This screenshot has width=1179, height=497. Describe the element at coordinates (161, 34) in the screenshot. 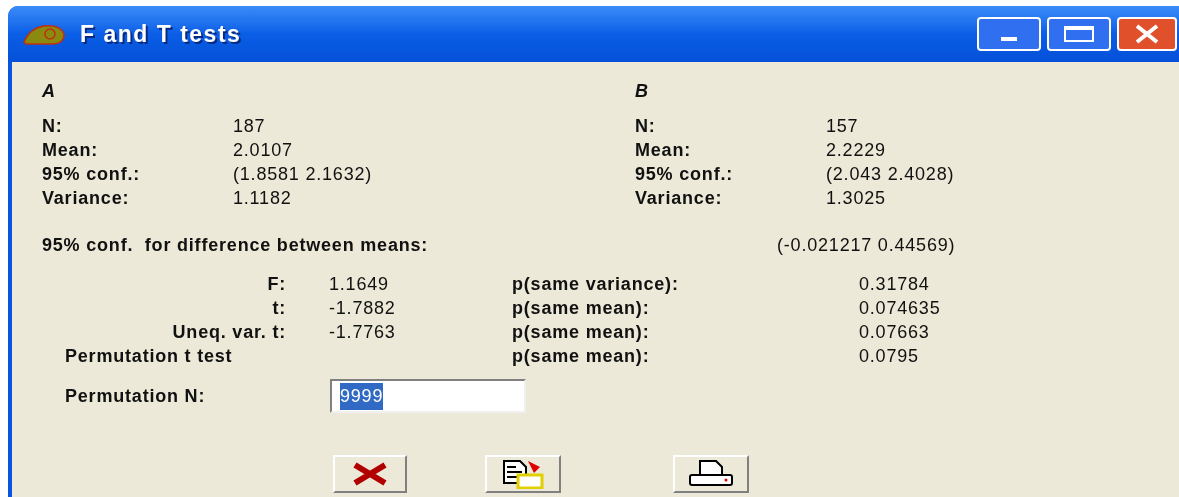

I see `window-title: F and T tests` at that location.